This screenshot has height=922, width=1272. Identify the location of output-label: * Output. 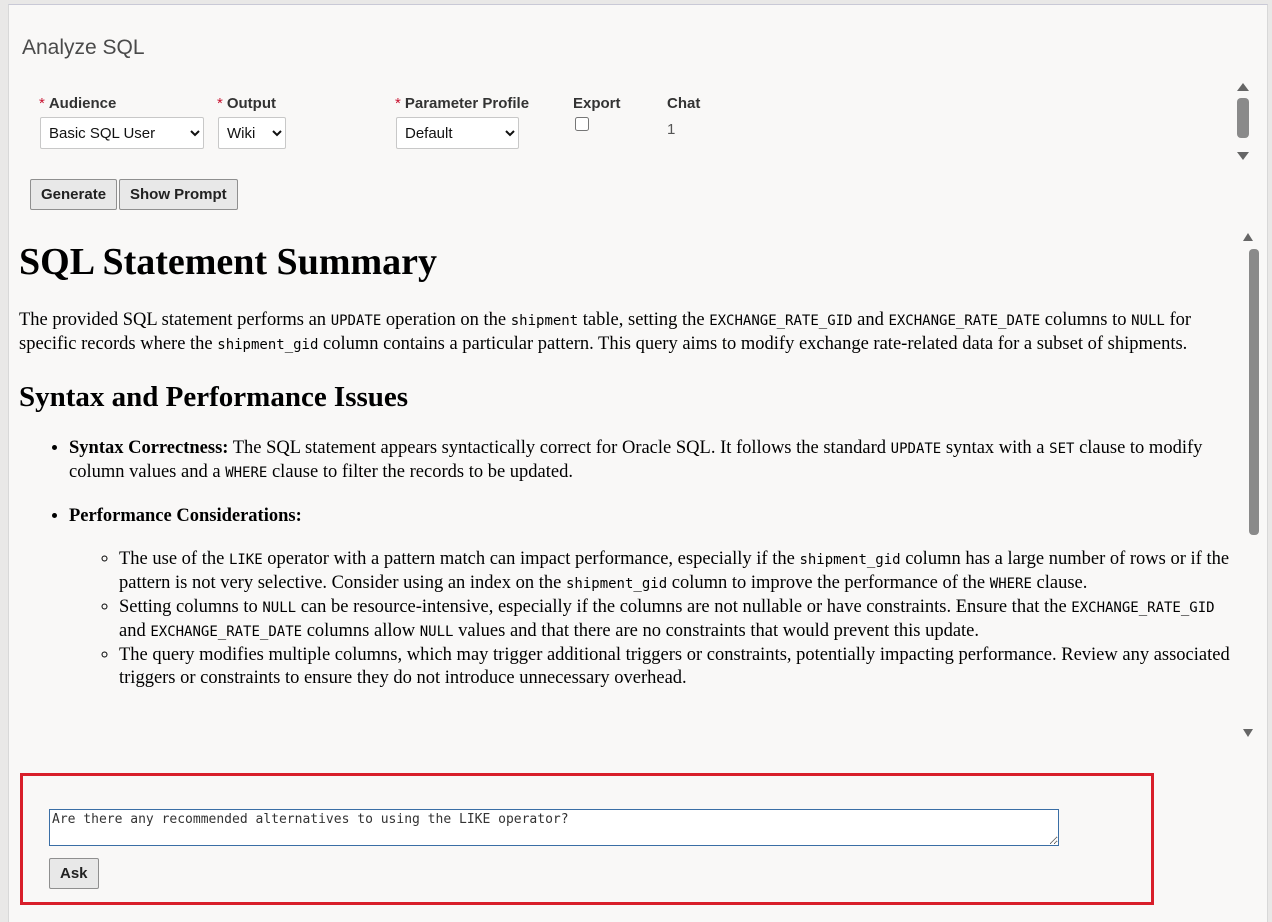
(246, 103).